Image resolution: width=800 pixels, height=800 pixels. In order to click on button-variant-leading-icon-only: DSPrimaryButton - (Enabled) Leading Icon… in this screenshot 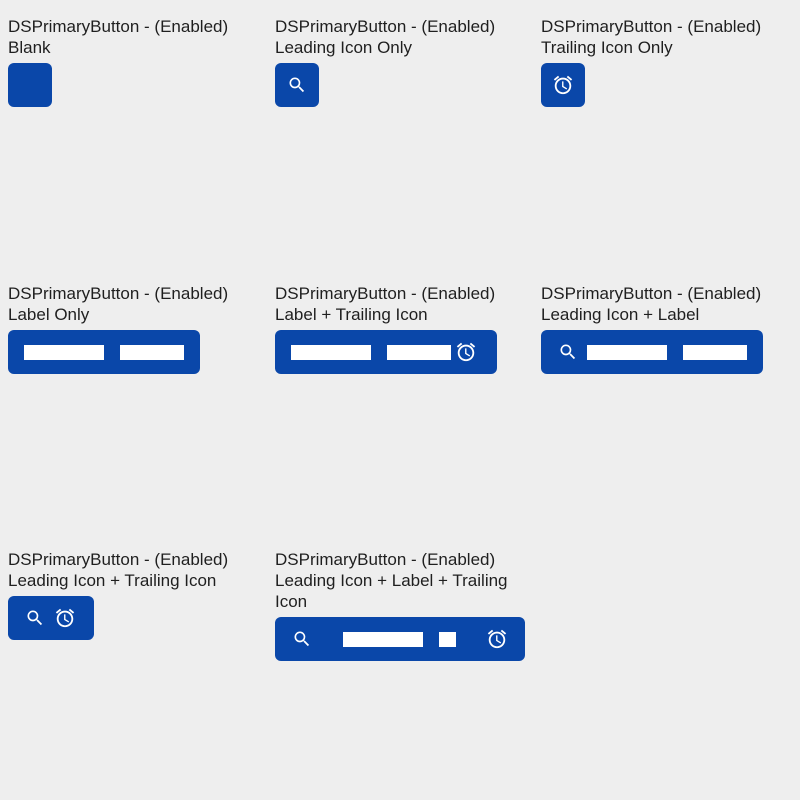, I will do `click(405, 61)`.